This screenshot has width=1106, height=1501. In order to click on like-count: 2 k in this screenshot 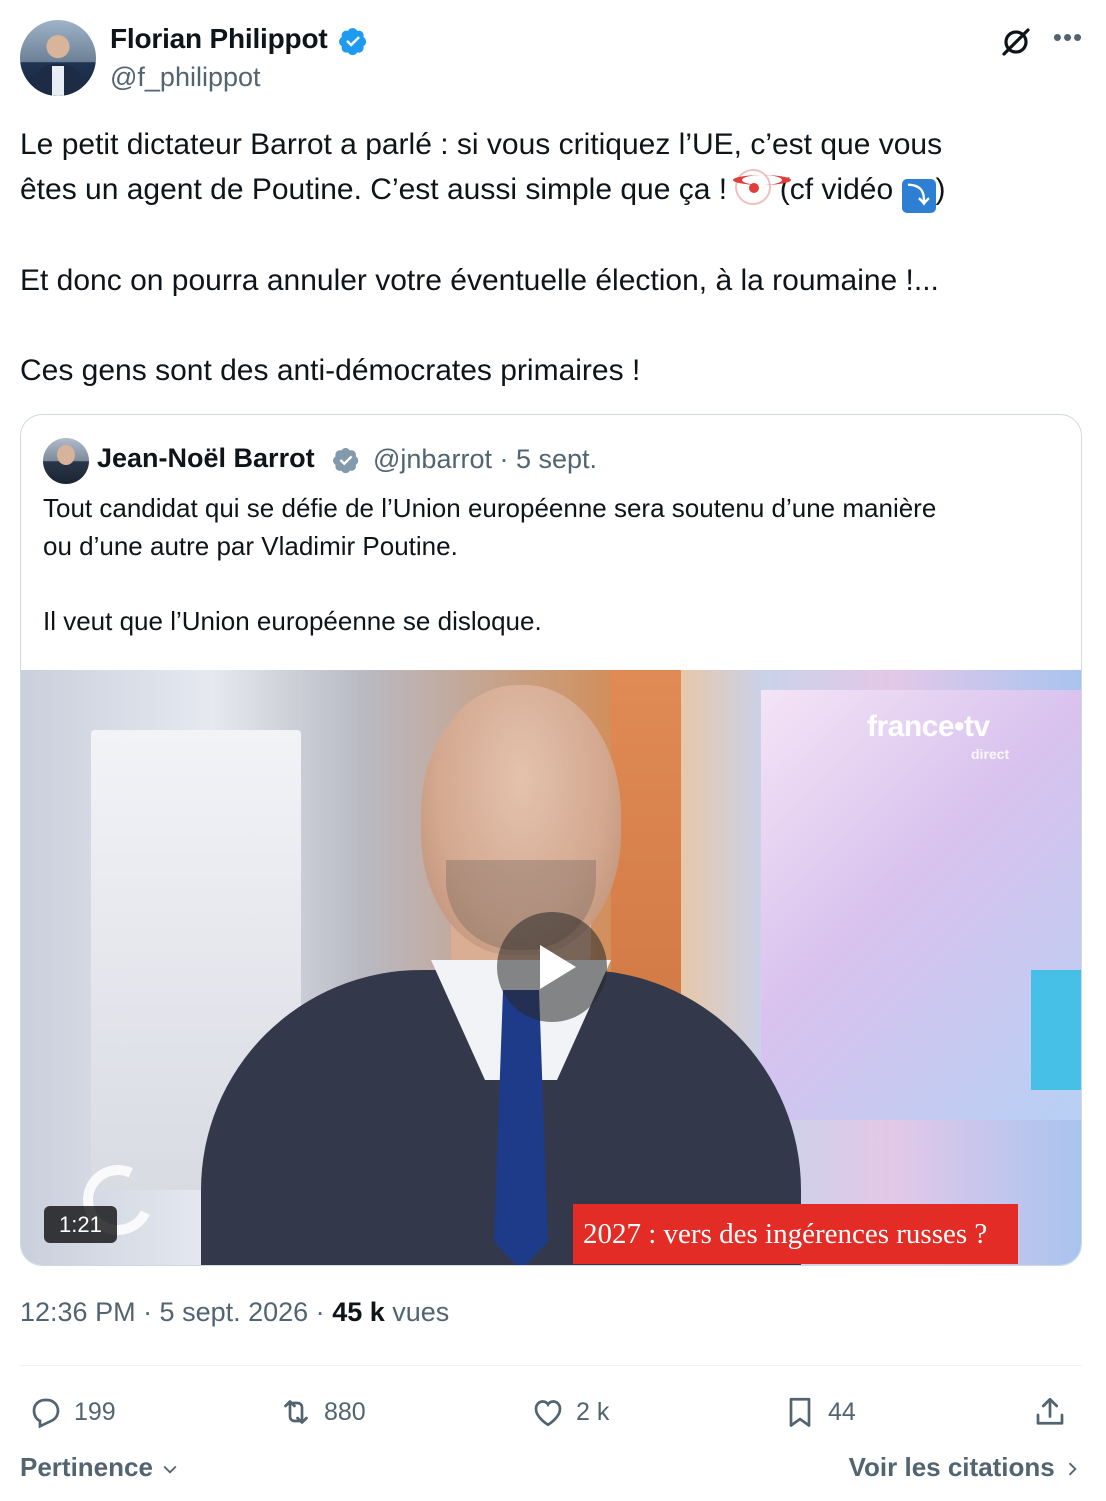, I will do `click(593, 1411)`.